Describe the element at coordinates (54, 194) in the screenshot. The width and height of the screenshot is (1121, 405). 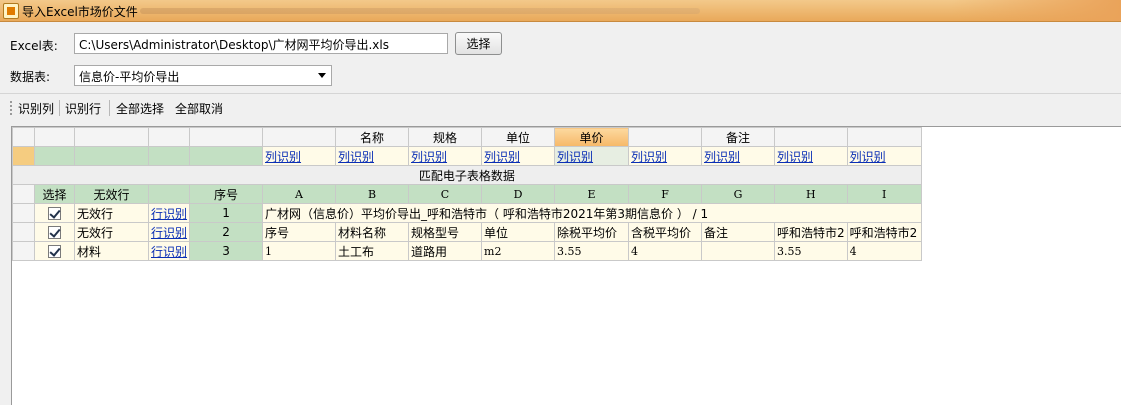
I see `select-column-header: 选择` at that location.